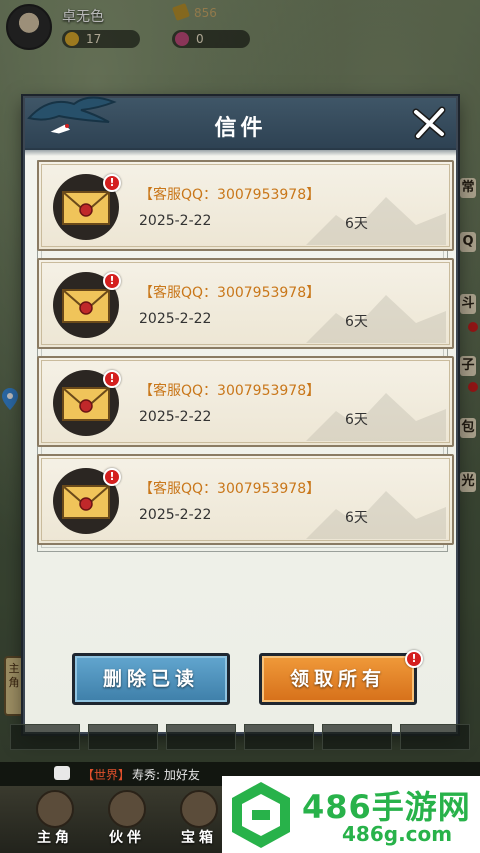 The width and height of the screenshot is (480, 853). Describe the element at coordinates (55, 838) in the screenshot. I see `nav-label: 主角` at that location.